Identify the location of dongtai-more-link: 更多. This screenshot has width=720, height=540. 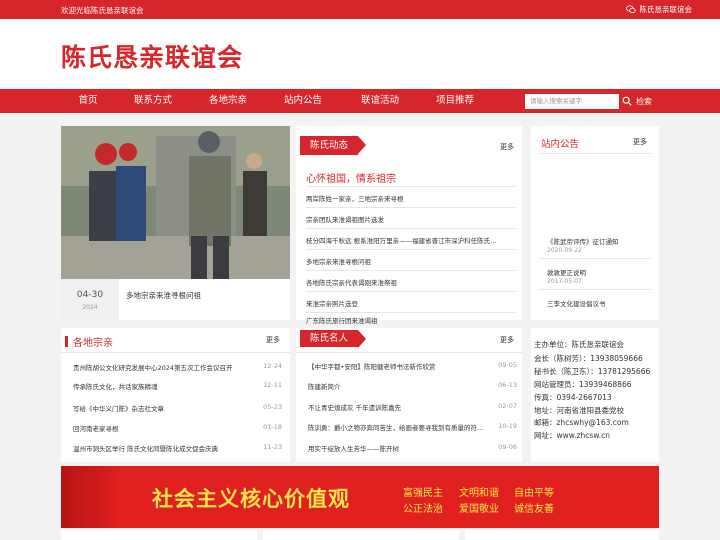
(507, 147).